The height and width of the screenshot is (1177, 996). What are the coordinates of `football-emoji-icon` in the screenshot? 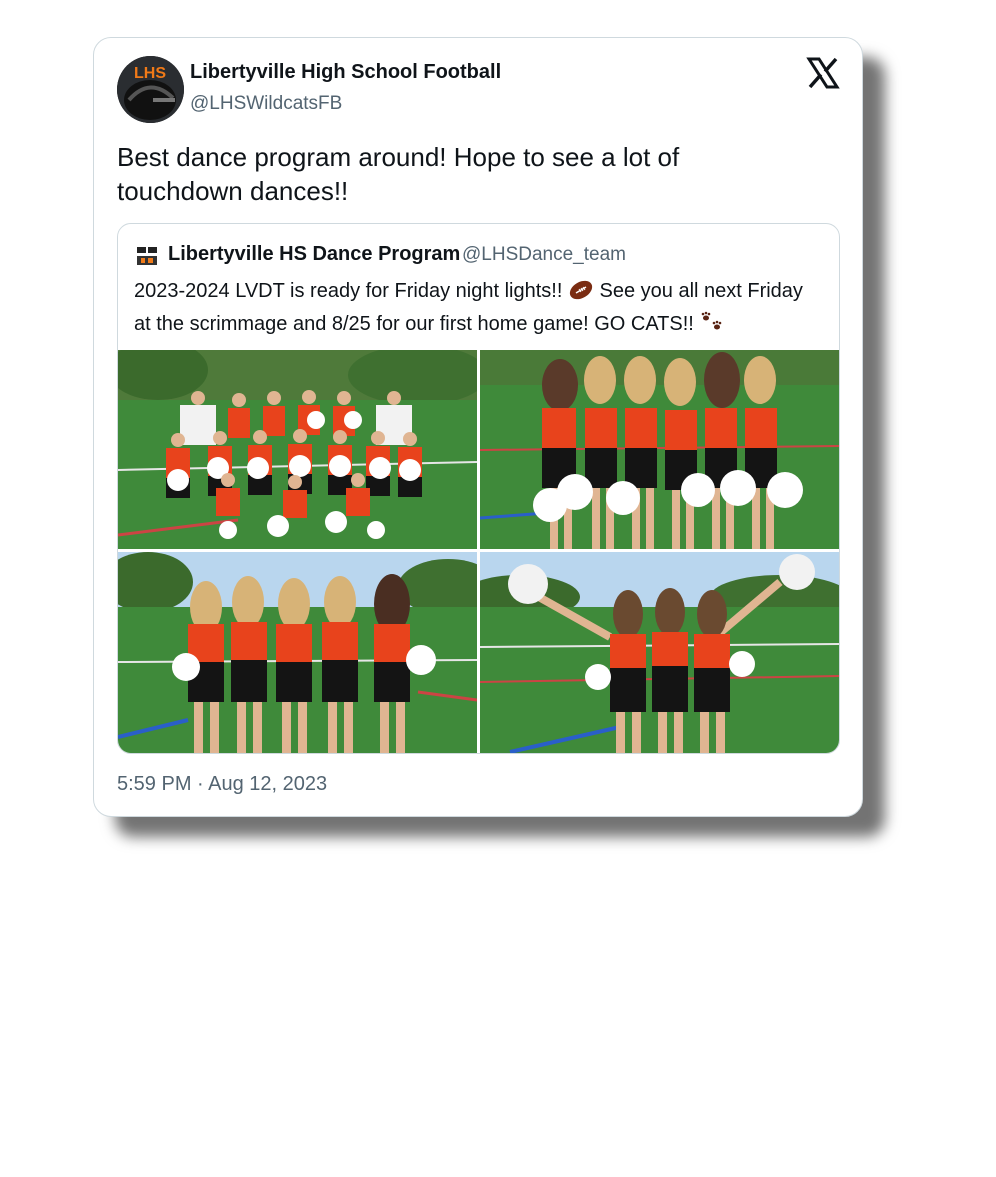 It's located at (581, 294).